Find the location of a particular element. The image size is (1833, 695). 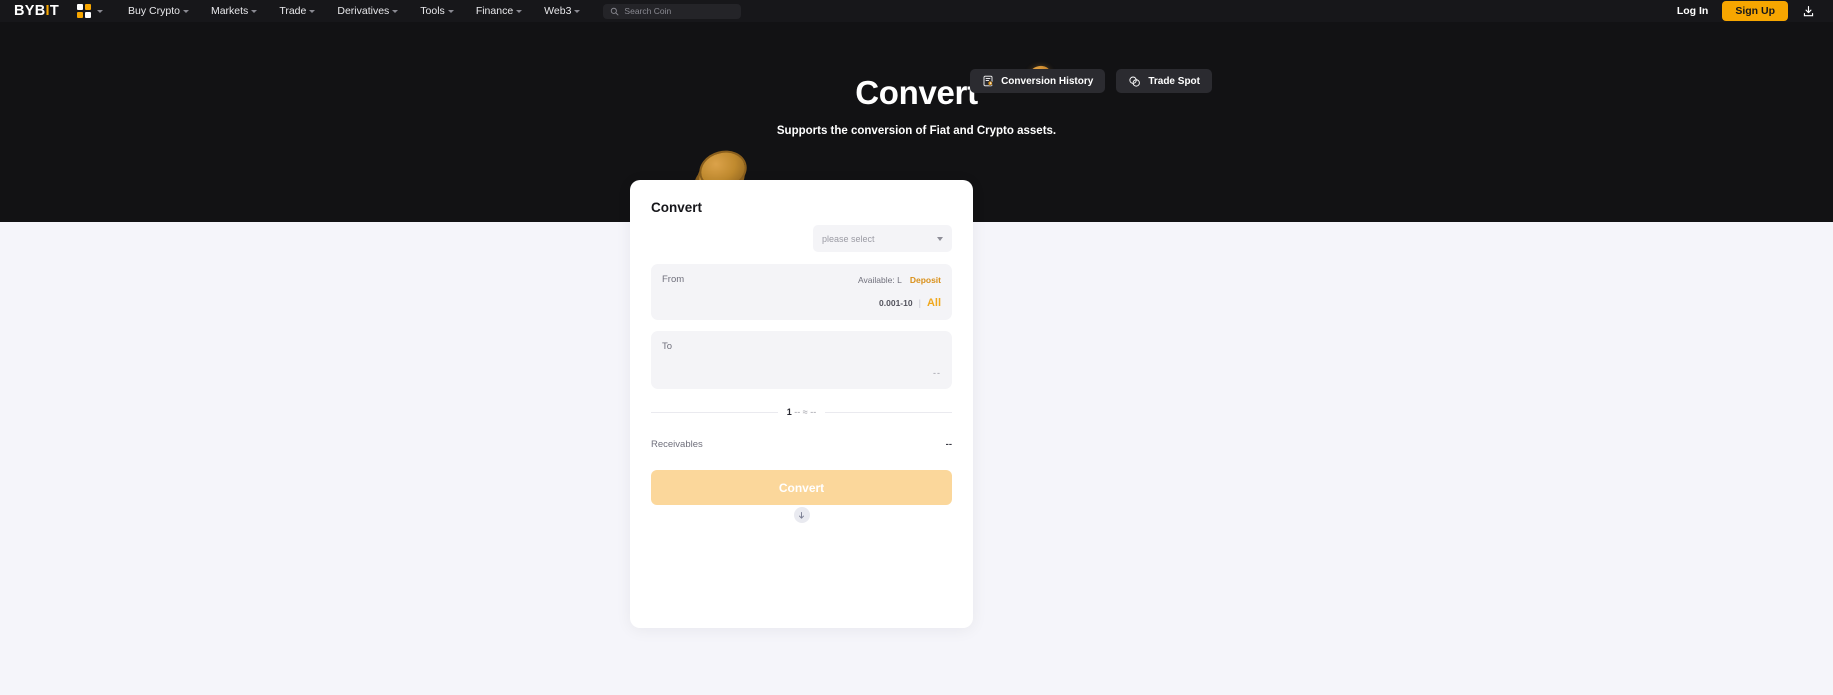

nav-label: Buy Crypto is located at coordinates (154, 11).